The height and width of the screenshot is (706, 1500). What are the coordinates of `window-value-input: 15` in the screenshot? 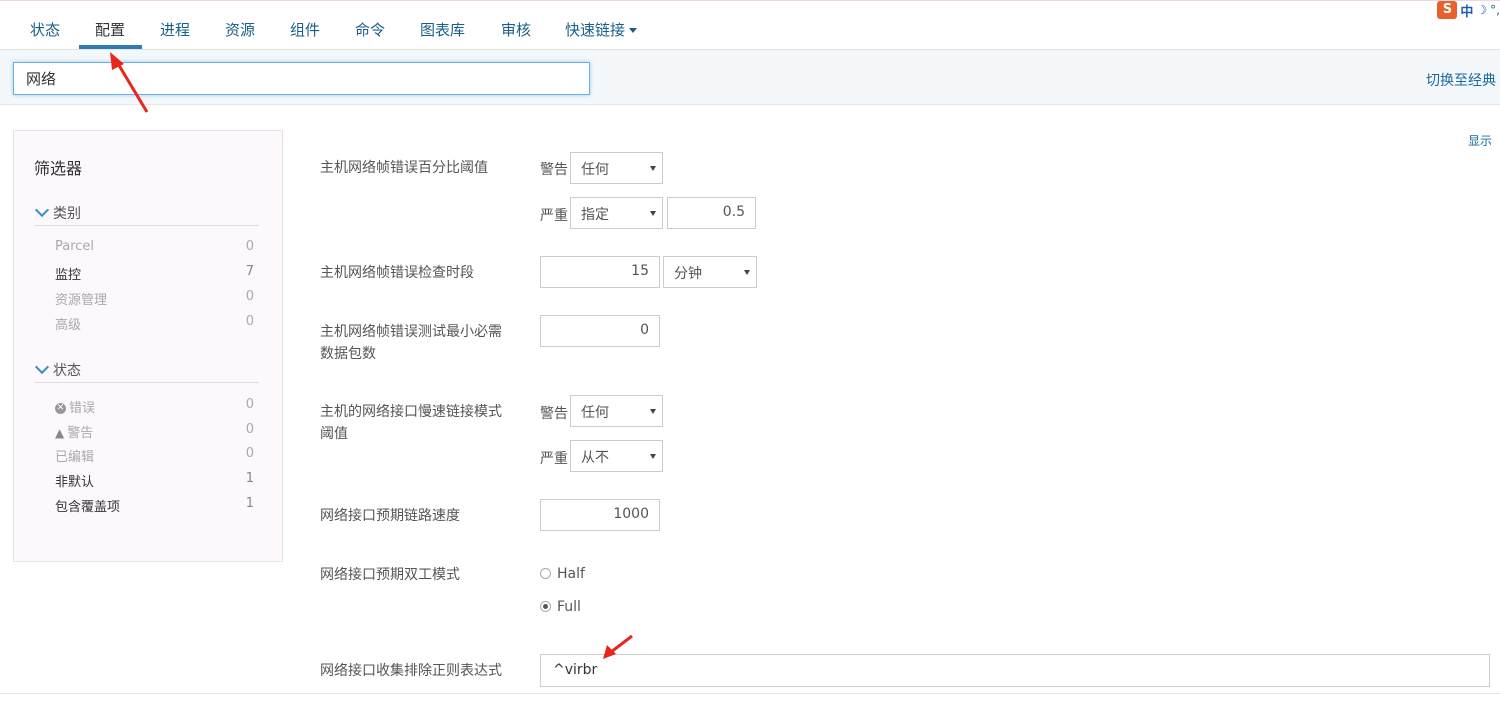 It's located at (600, 272).